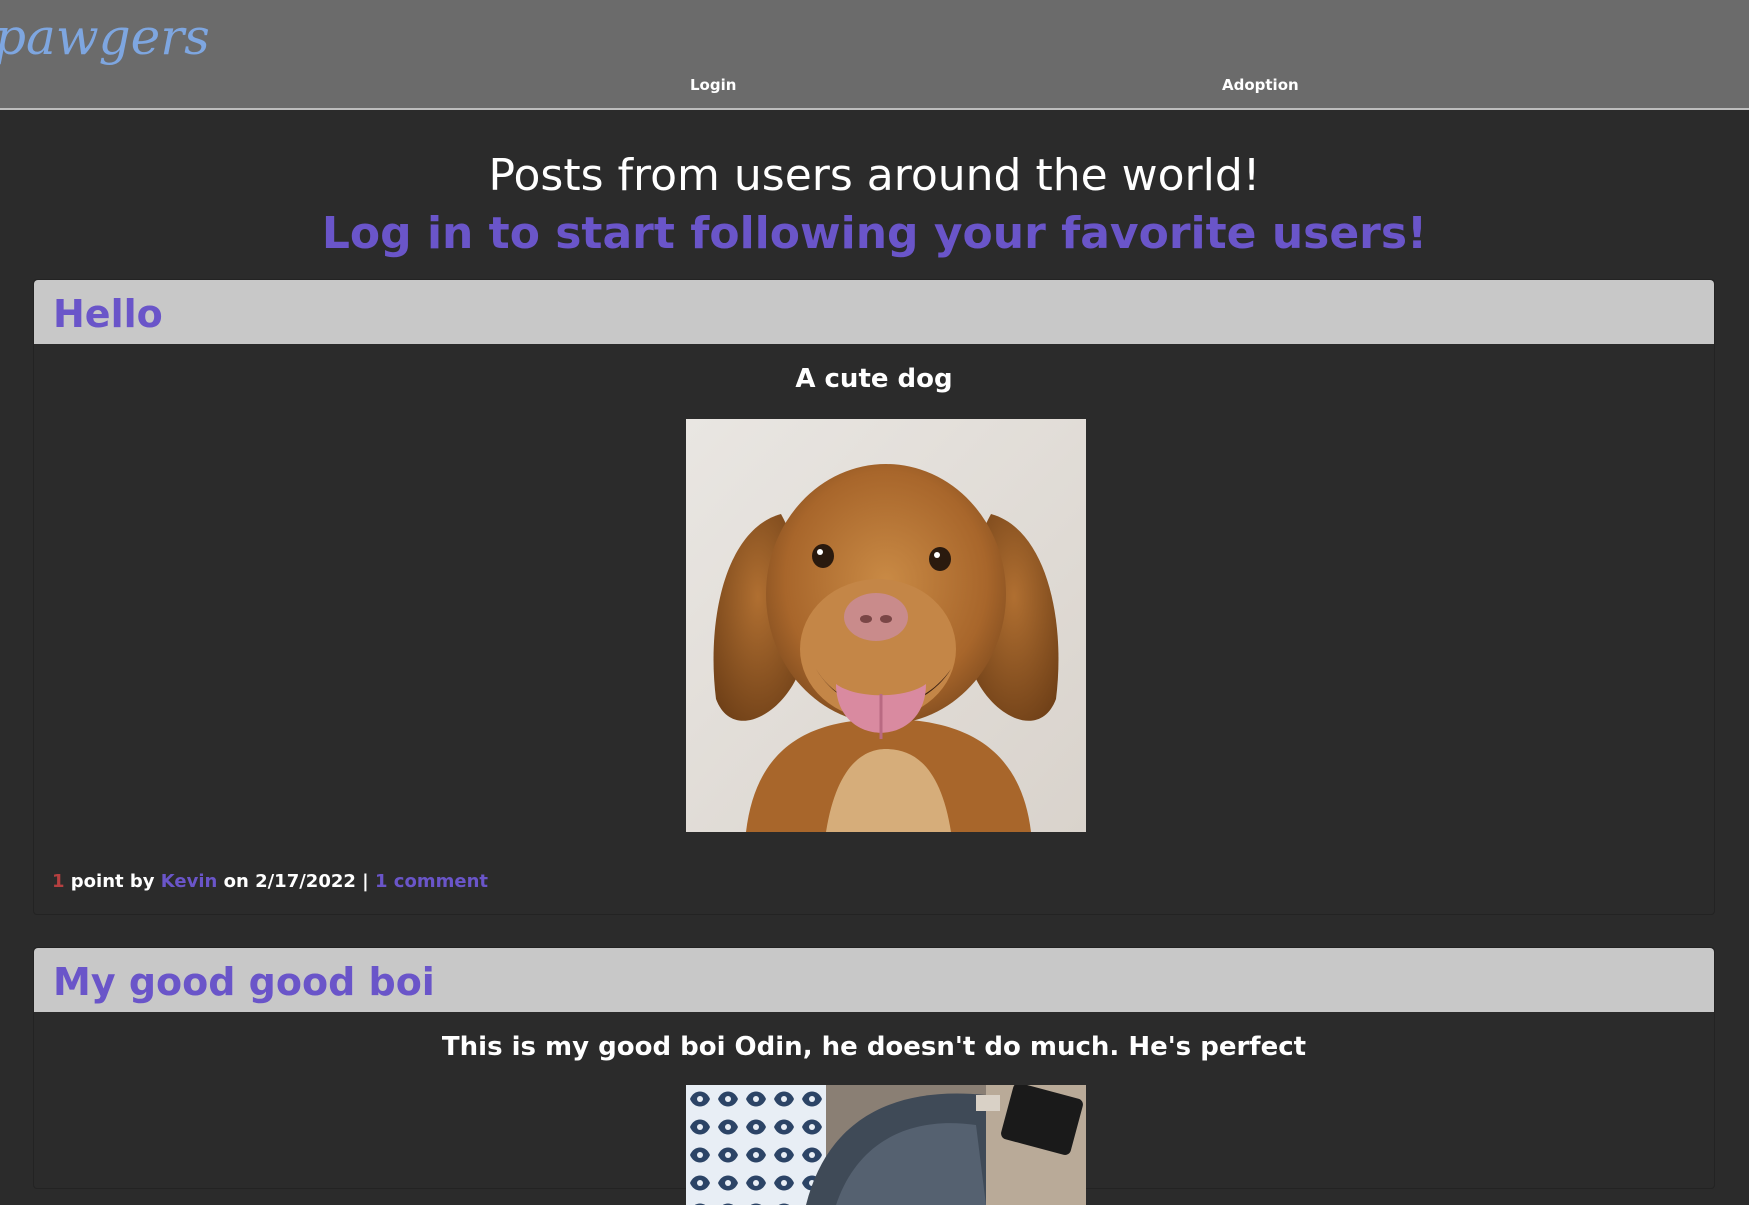 This screenshot has height=1205, width=1749. What do you see at coordinates (713, 85) in the screenshot?
I see `nav-login-link: Login` at bounding box center [713, 85].